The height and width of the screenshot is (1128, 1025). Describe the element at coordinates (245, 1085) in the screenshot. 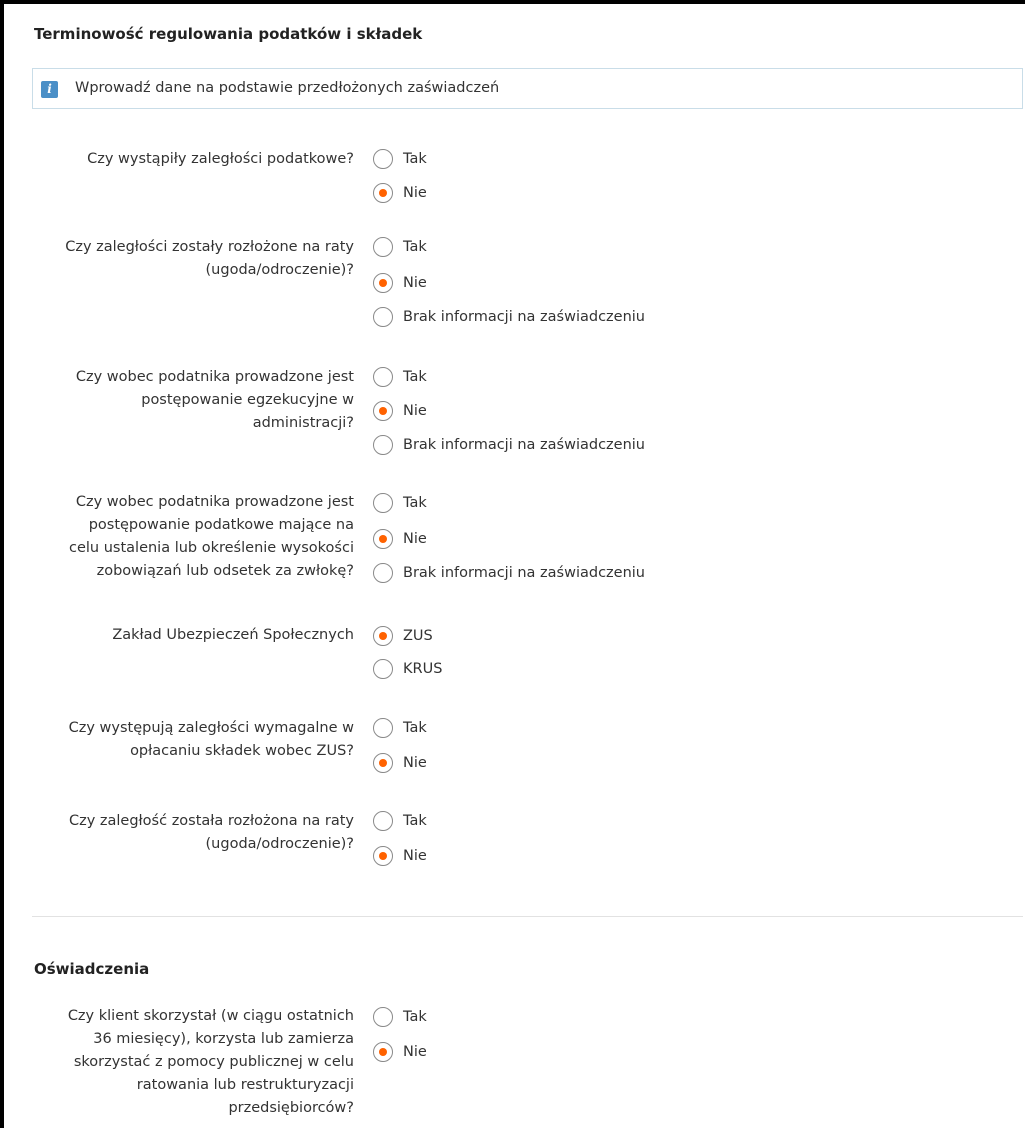

I see `question-line: ratowania lub restrukturyzacji` at that location.